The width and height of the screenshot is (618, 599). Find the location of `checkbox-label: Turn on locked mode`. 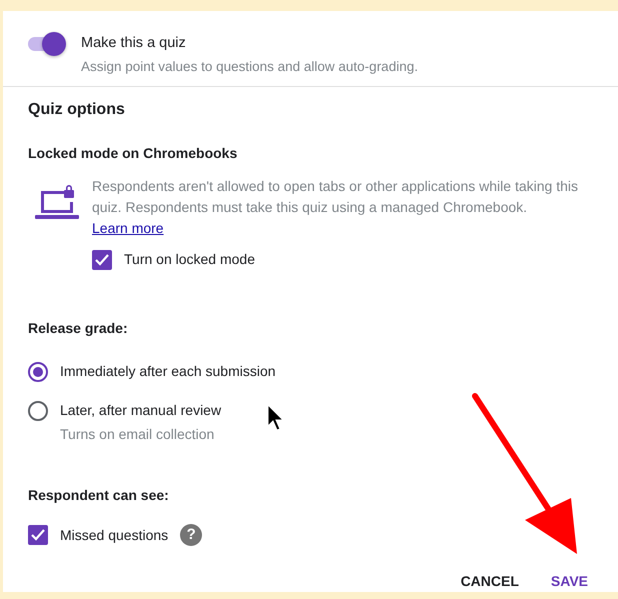

checkbox-label: Turn on locked mode is located at coordinates (189, 259).